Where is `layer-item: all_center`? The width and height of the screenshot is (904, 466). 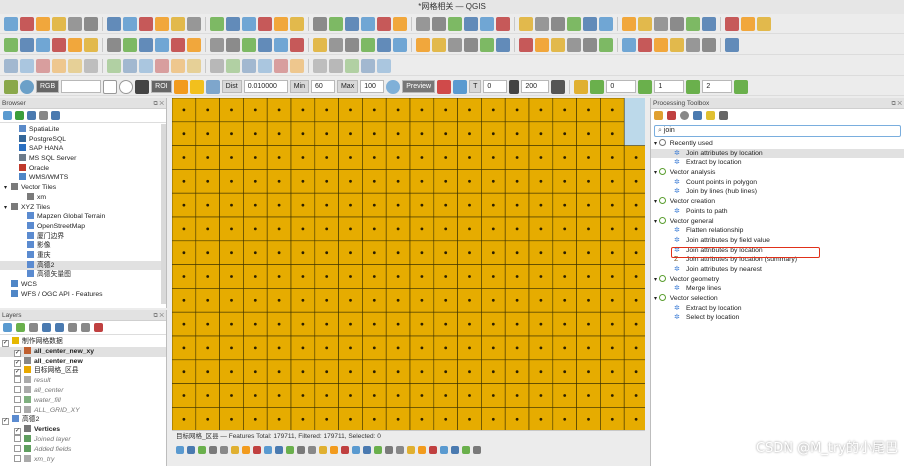 layer-item: all_center is located at coordinates (83, 390).